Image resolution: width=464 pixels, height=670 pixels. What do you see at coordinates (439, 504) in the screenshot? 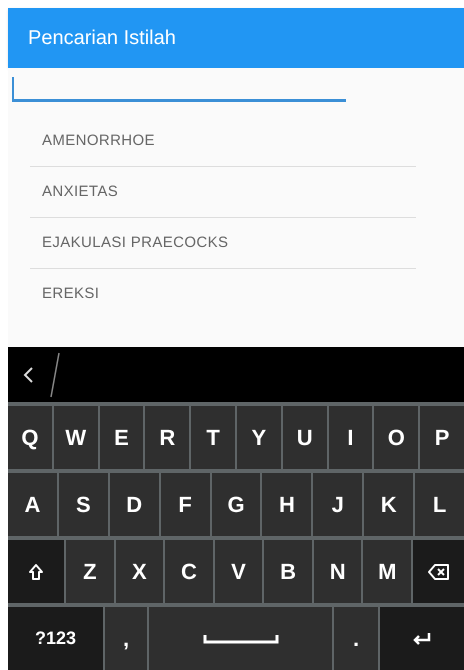
I see `key: L` at bounding box center [439, 504].